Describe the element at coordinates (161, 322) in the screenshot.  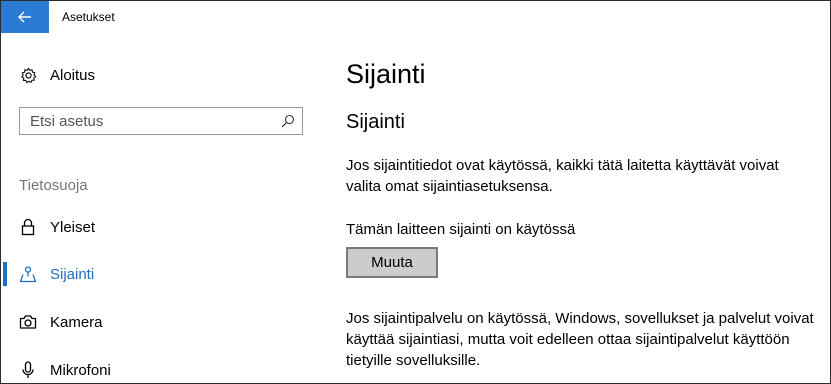
I see `sidebar-item-camera: Kamera` at that location.